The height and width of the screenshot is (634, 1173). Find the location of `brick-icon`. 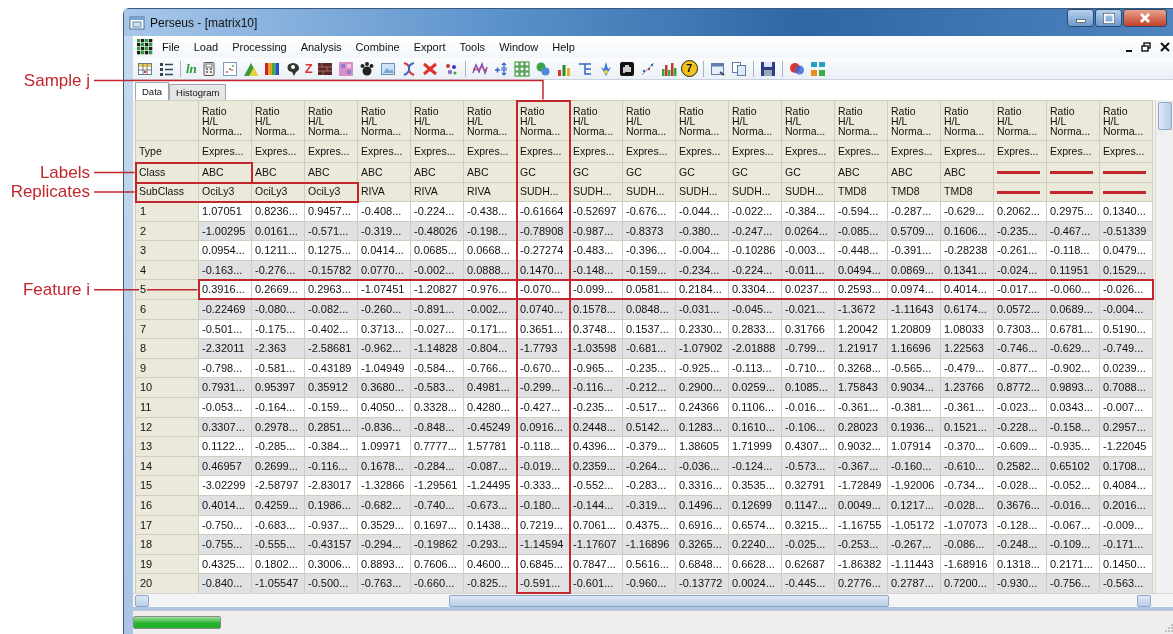

brick-icon is located at coordinates (324, 68).